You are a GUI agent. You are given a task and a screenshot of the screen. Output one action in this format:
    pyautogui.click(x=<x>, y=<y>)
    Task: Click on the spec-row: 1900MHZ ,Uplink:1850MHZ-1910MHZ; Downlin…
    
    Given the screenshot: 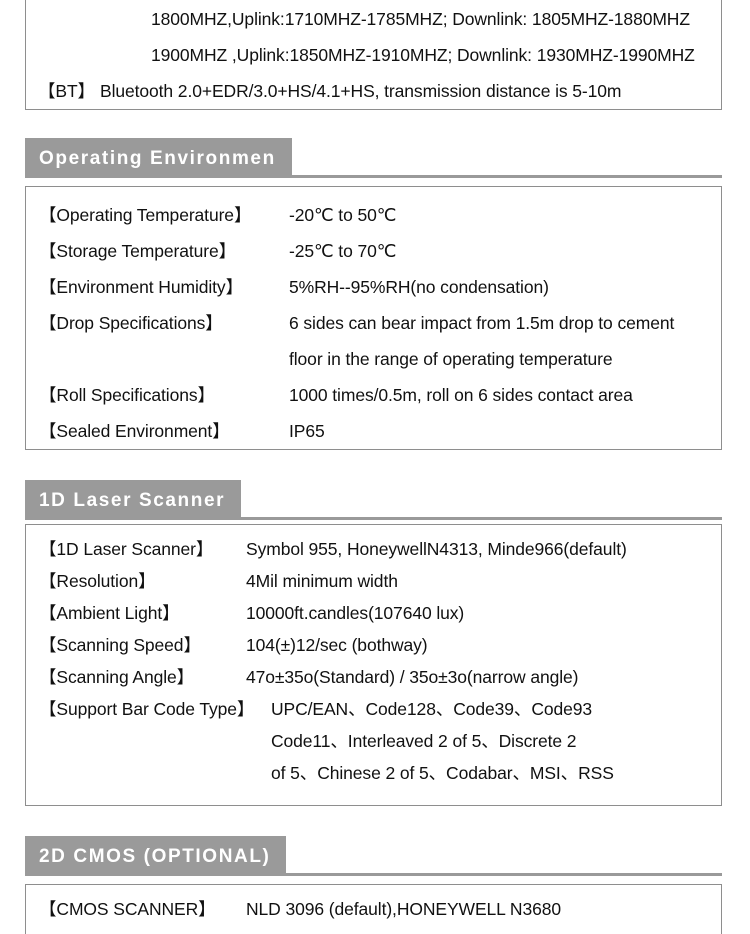 What is the action you would take?
    pyautogui.click(x=379, y=55)
    